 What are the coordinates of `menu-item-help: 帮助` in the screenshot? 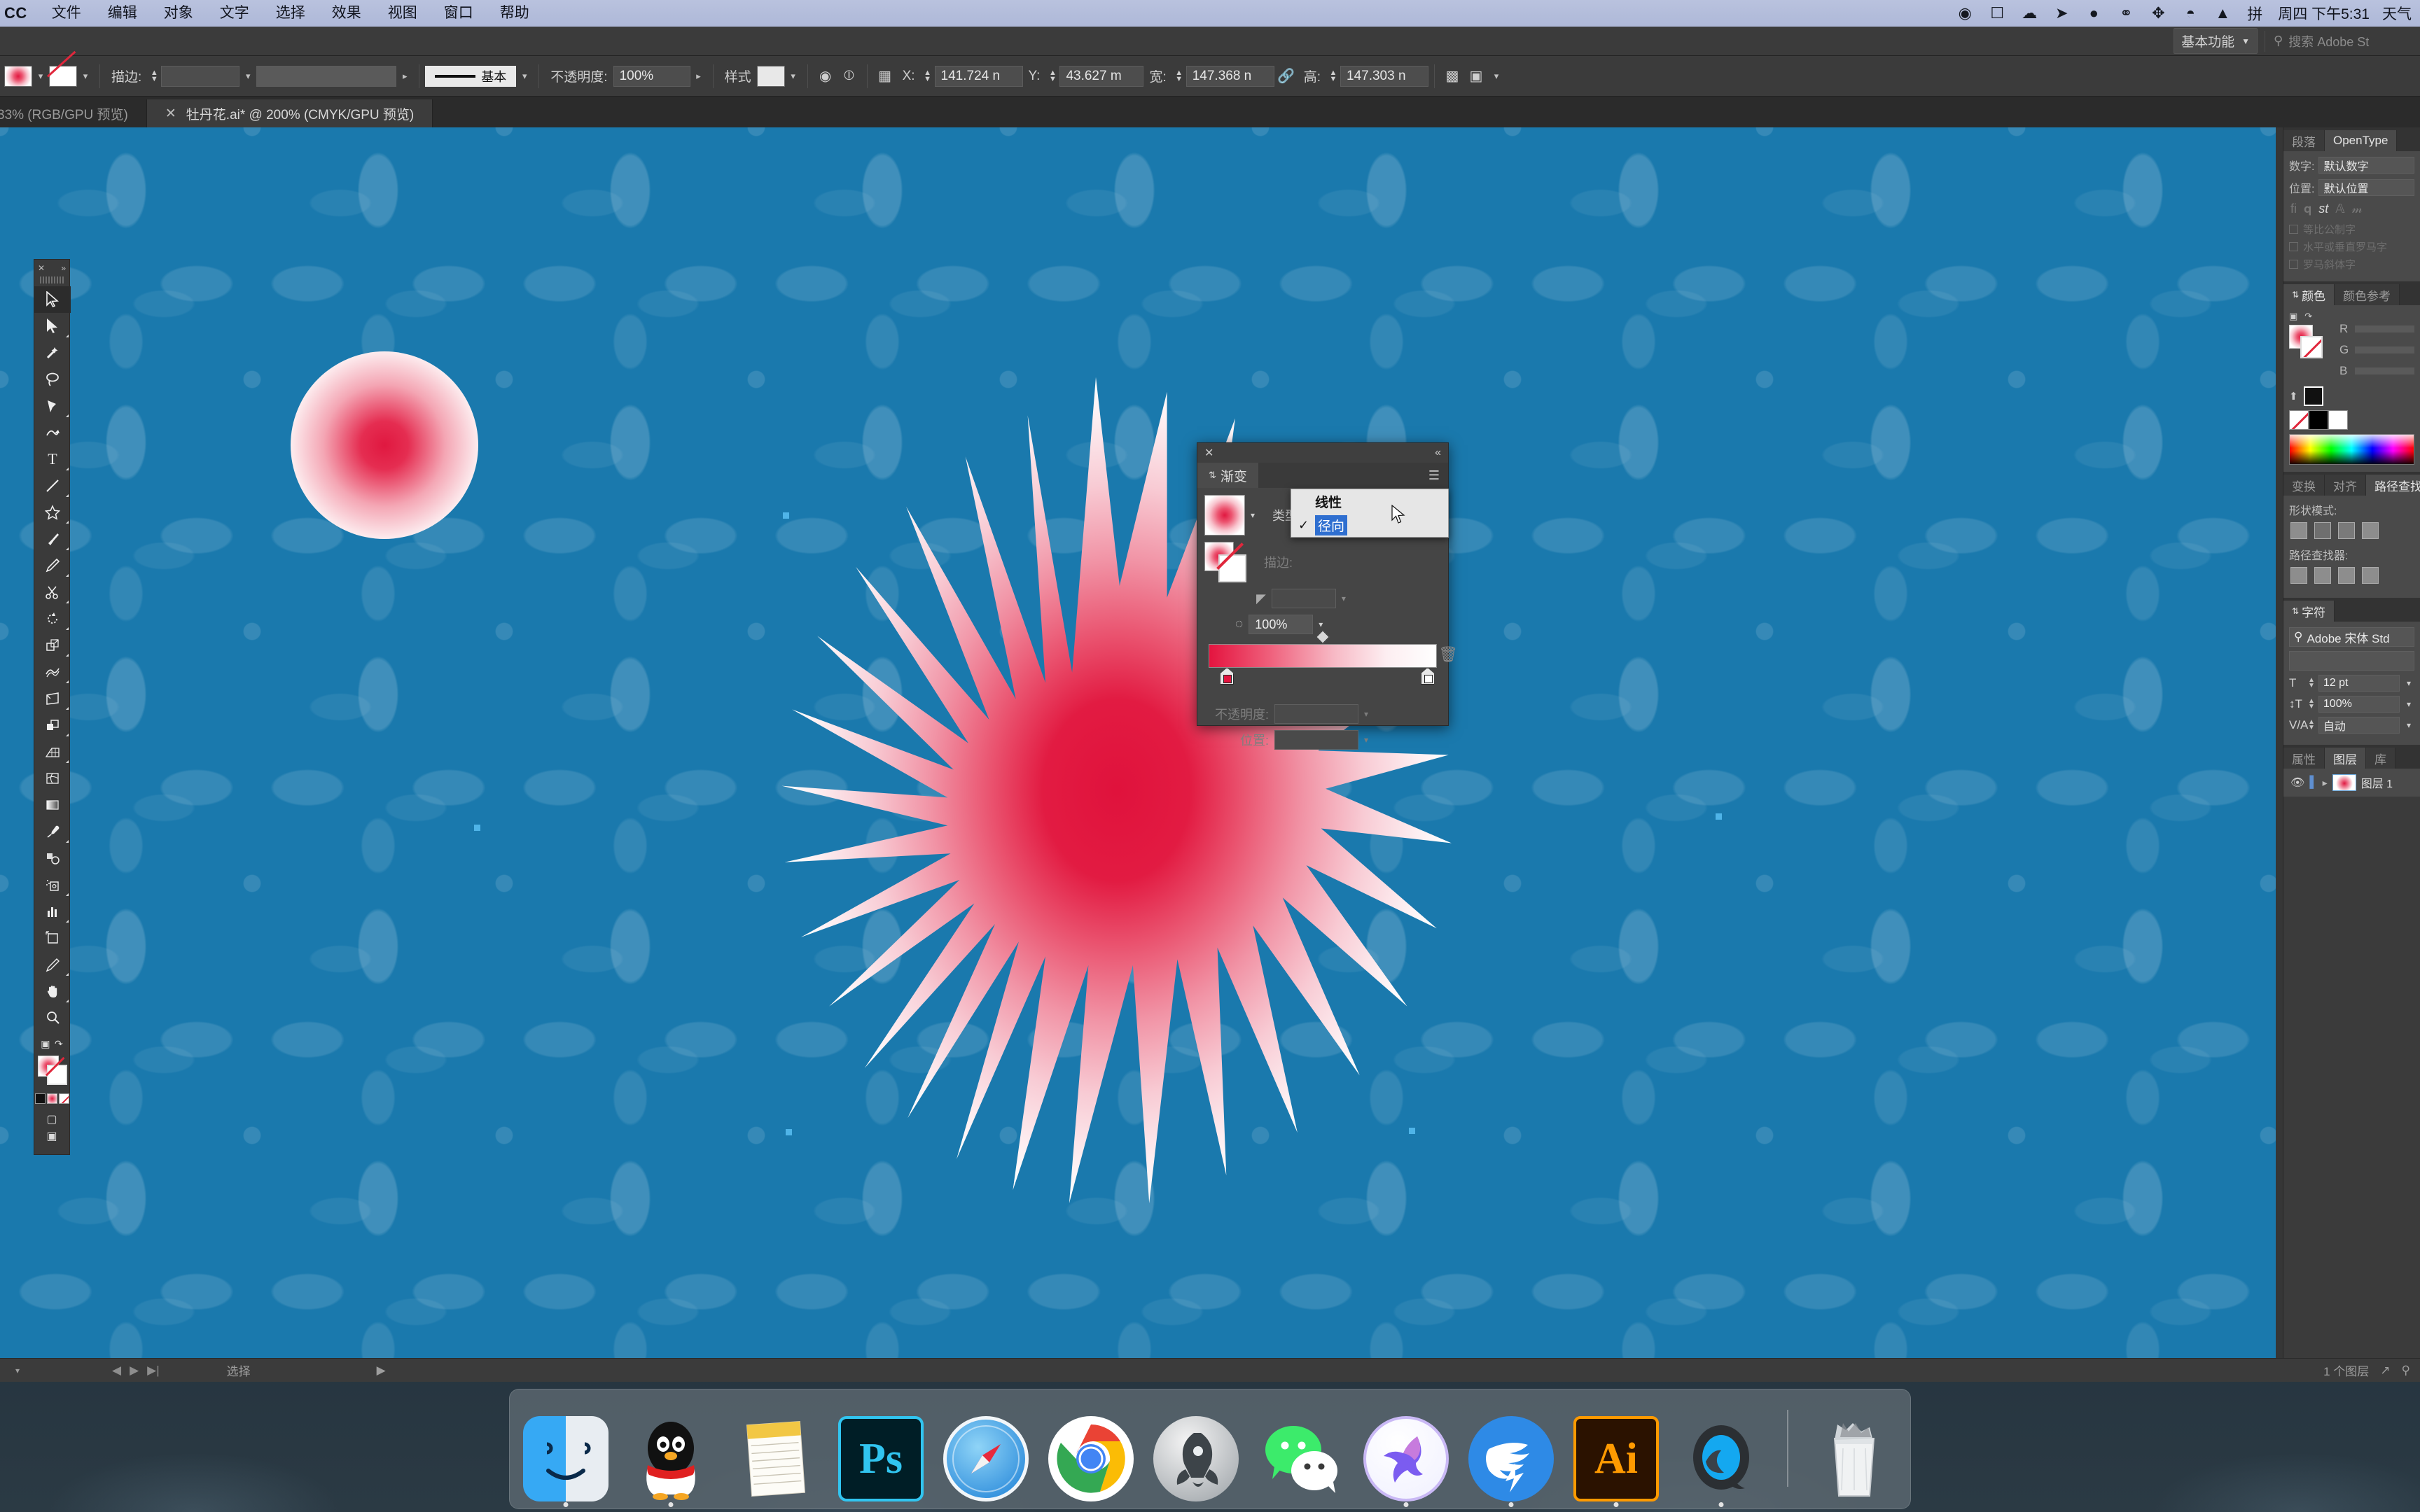 It's located at (515, 13).